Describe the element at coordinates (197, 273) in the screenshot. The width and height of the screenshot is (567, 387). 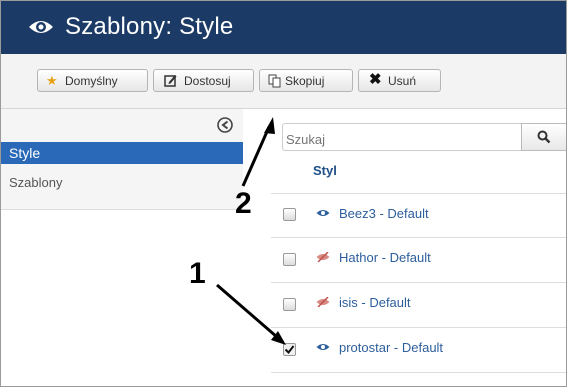
I see `annotation-label-1: 1` at that location.